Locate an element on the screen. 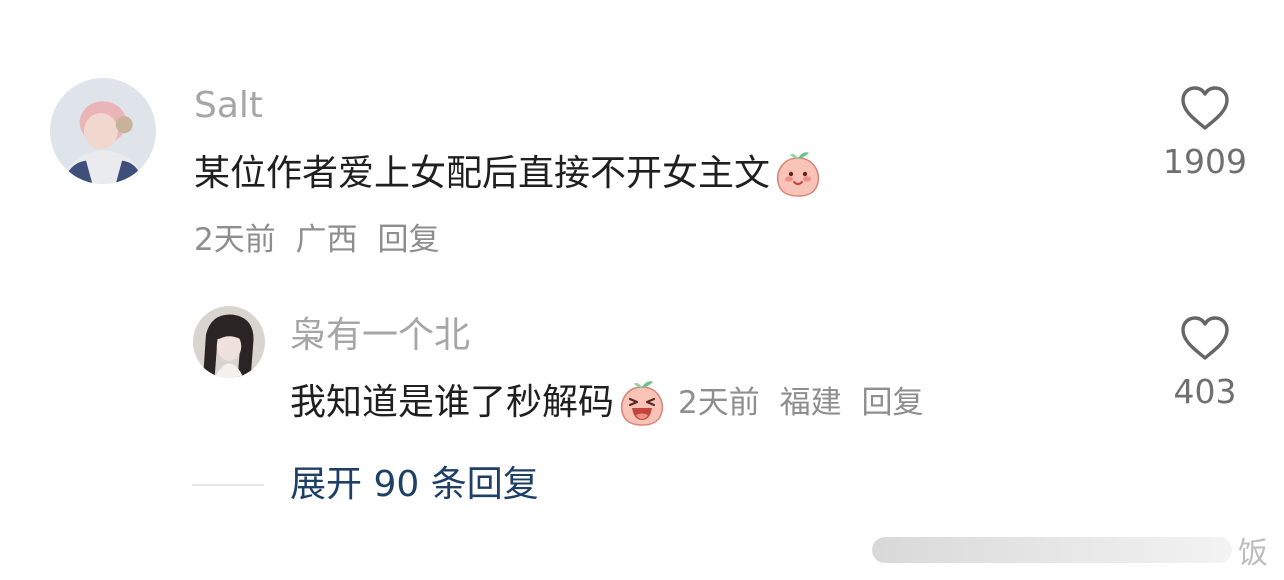 The width and height of the screenshot is (1284, 580). comment-reply-button: 回复 is located at coordinates (408, 240).